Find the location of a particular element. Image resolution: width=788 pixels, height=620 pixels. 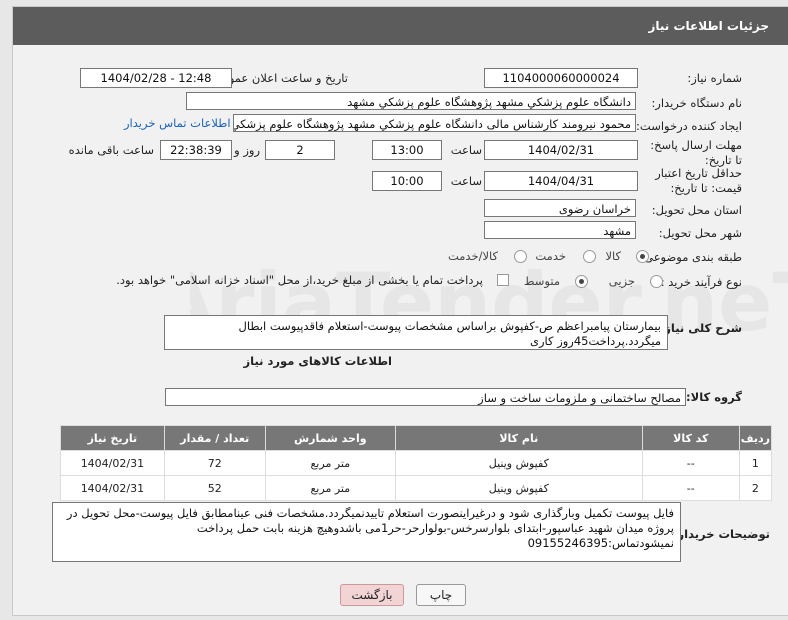

creator-label: ایجاد کننده درخواست: is located at coordinates (689, 126).